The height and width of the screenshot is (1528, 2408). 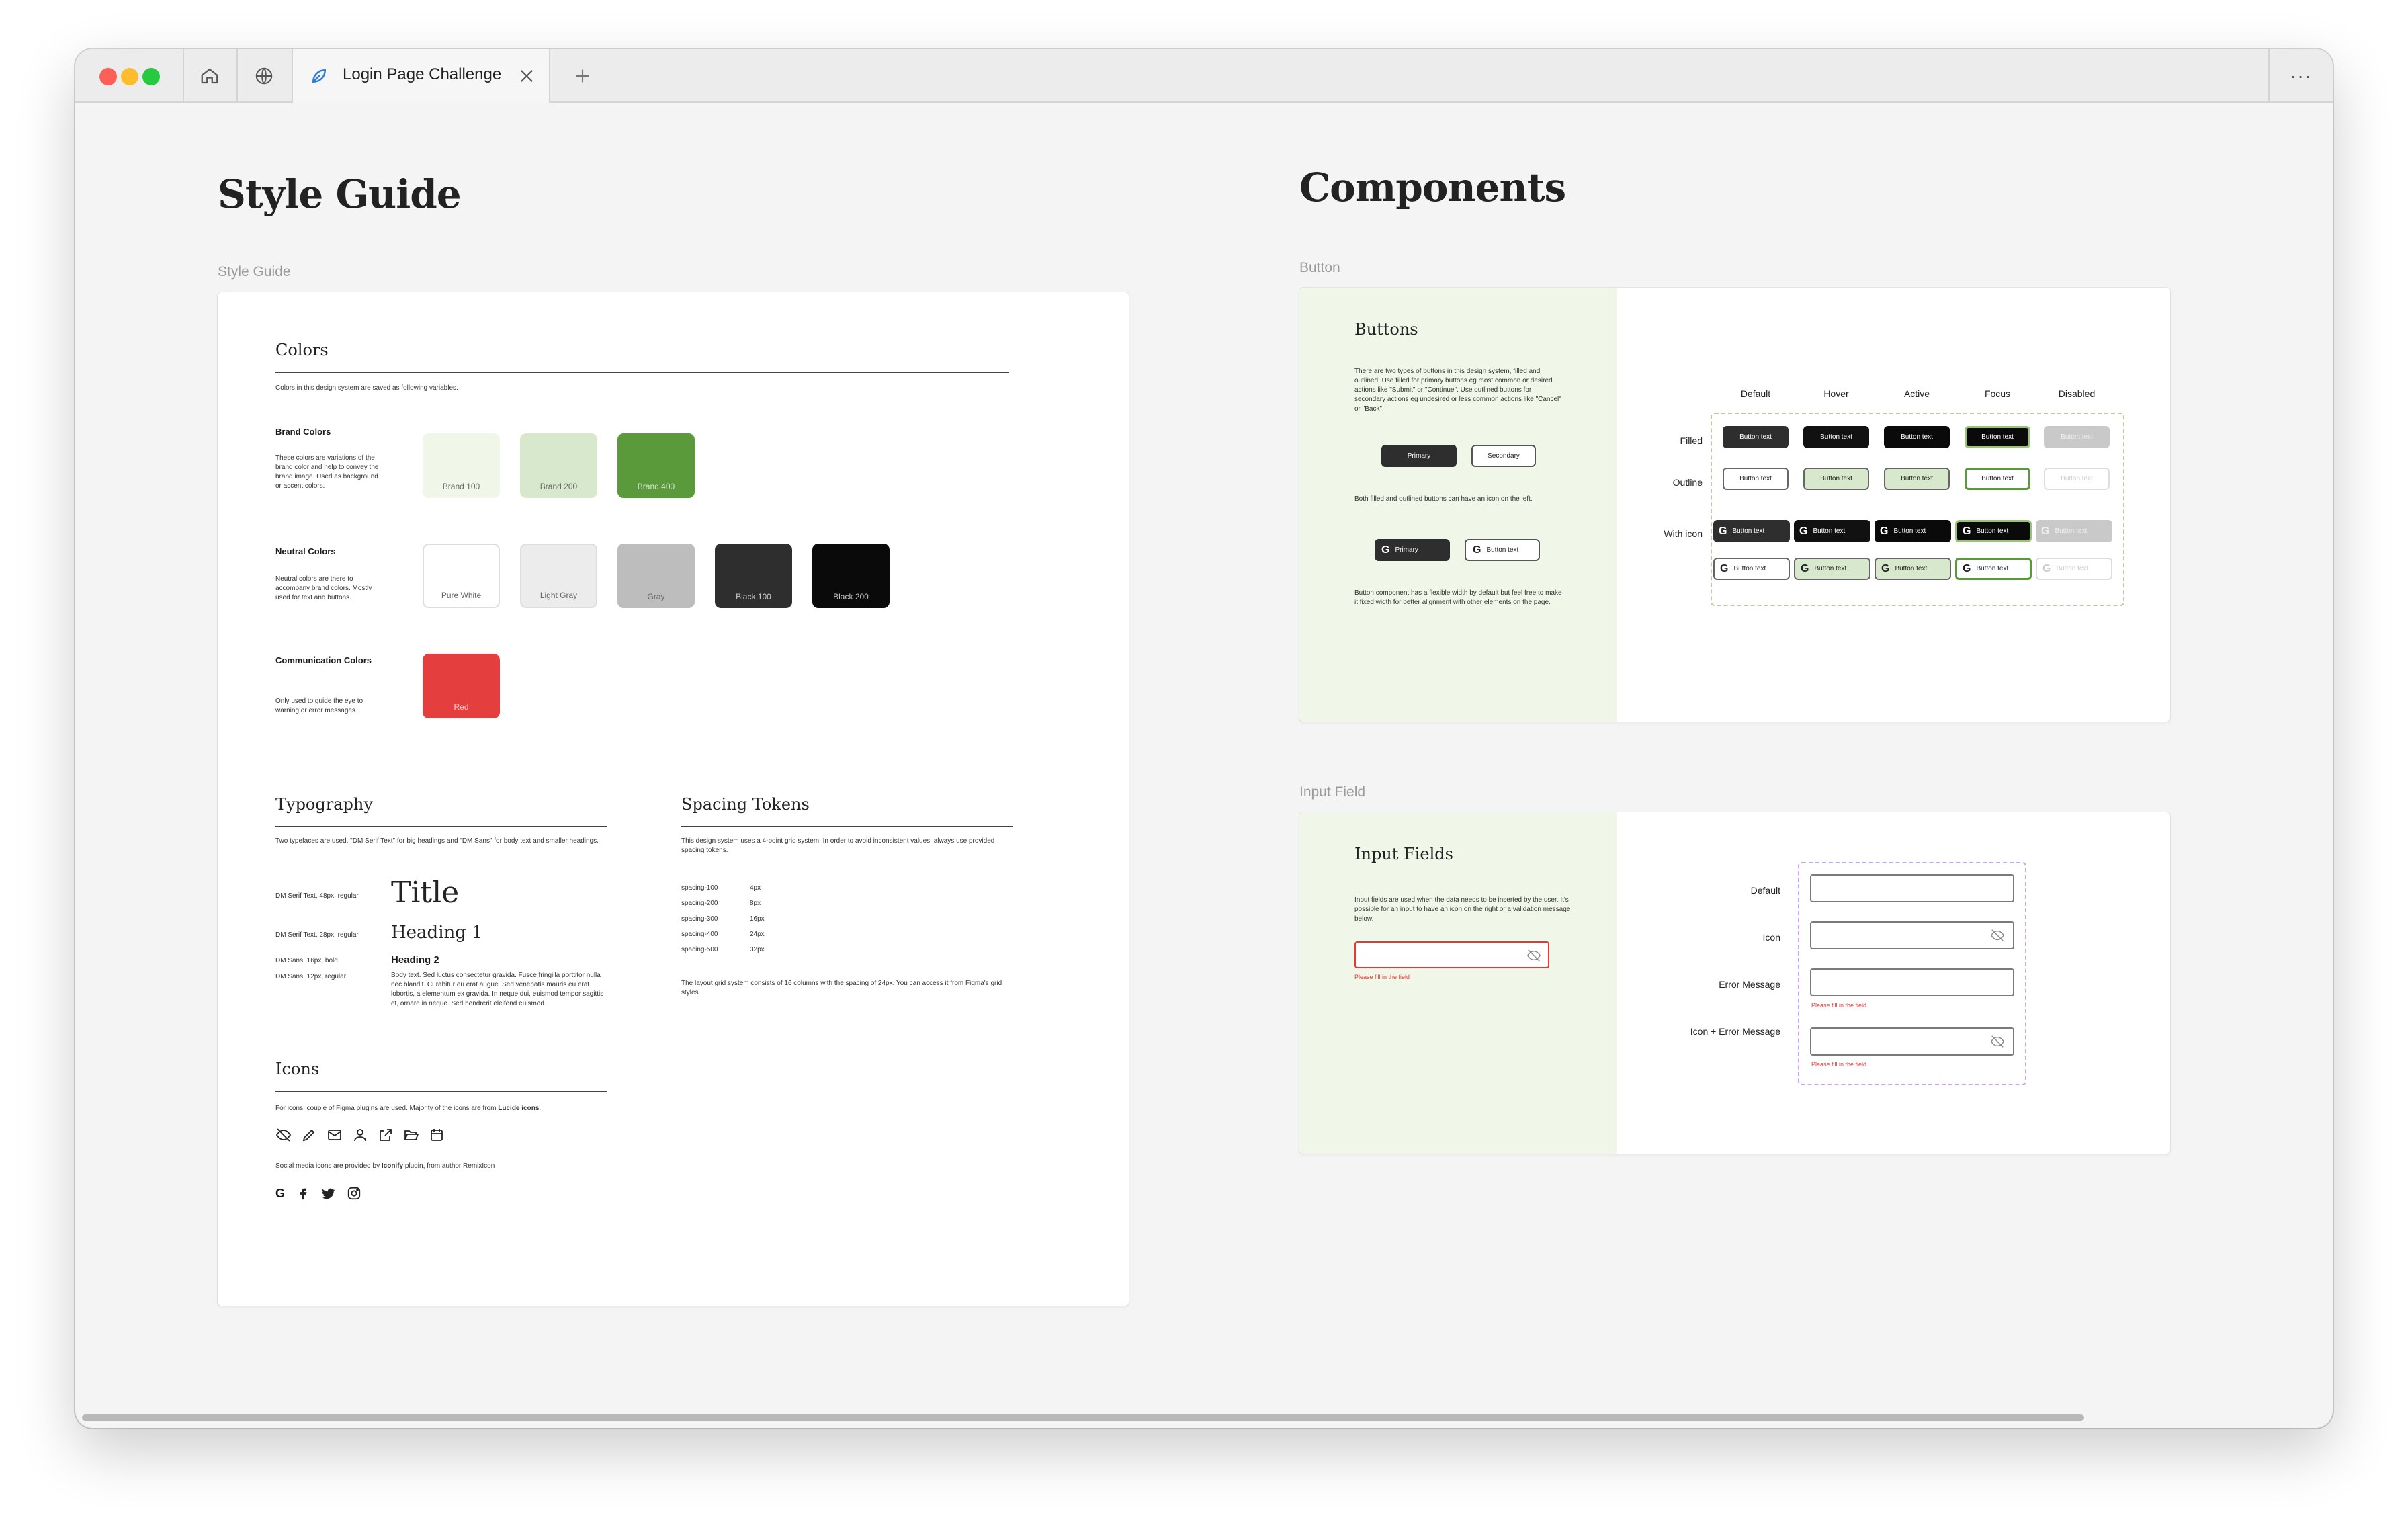 I want to click on sample-error-input, so click(x=1451, y=955).